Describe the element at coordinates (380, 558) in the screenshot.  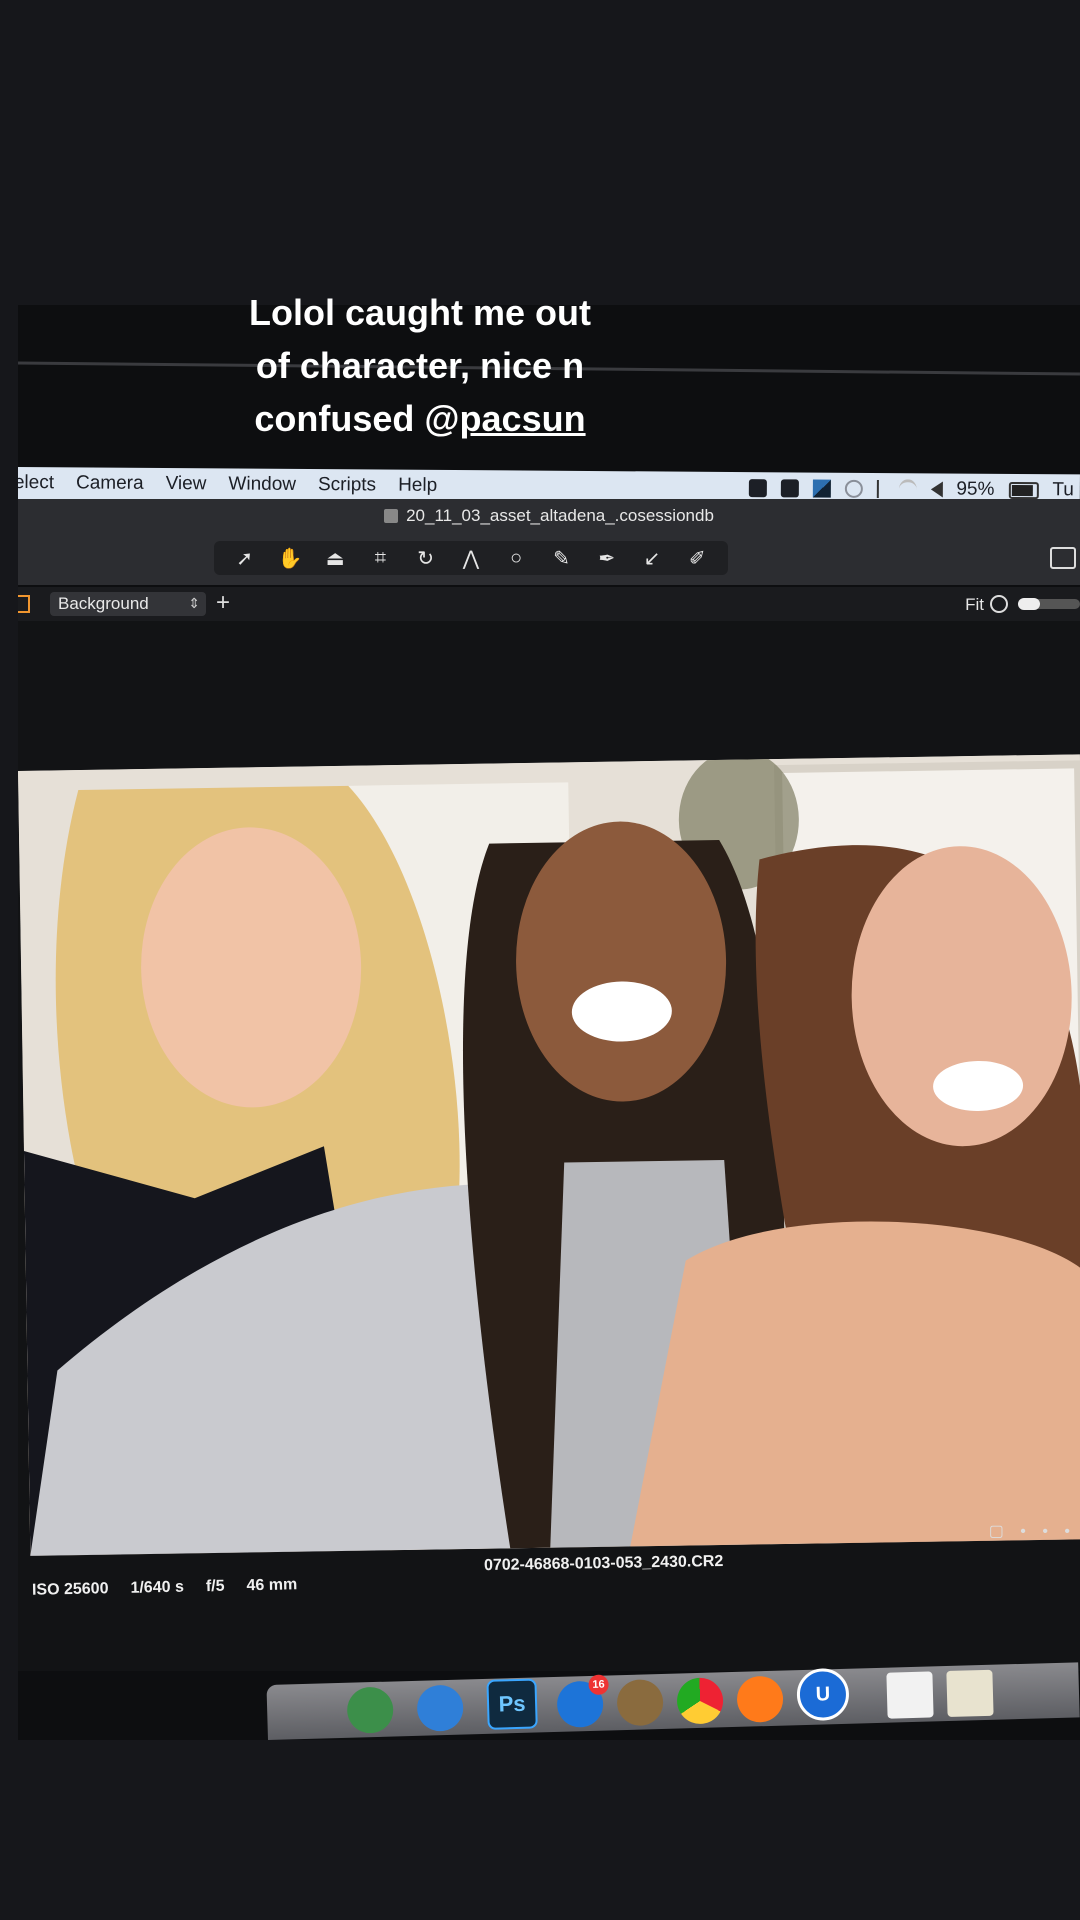
I see `crop-icon: ⌗` at that location.